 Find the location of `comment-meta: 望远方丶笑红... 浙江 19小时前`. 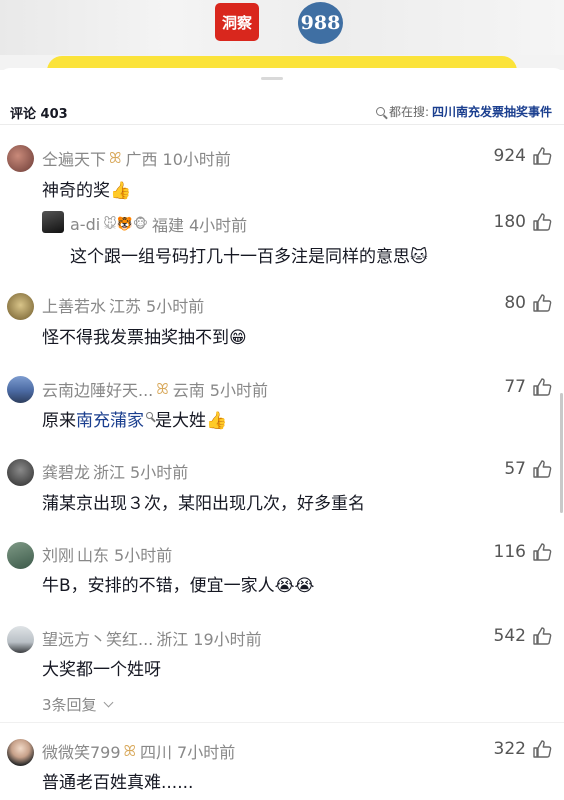

comment-meta: 望远方丶笑红... 浙江 19小时前 is located at coordinates (152, 638).